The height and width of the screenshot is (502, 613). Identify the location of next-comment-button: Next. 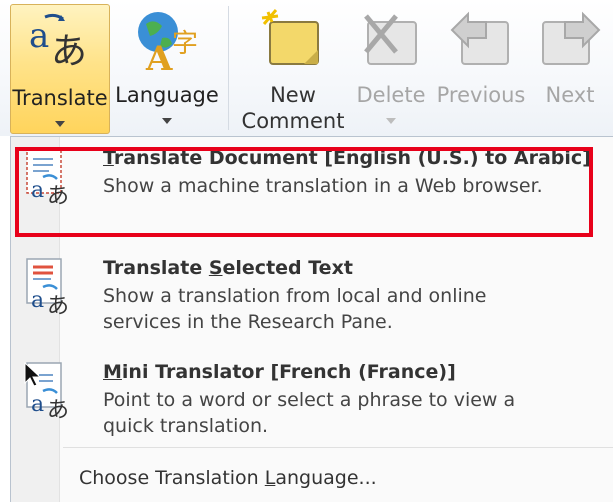
(570, 68).